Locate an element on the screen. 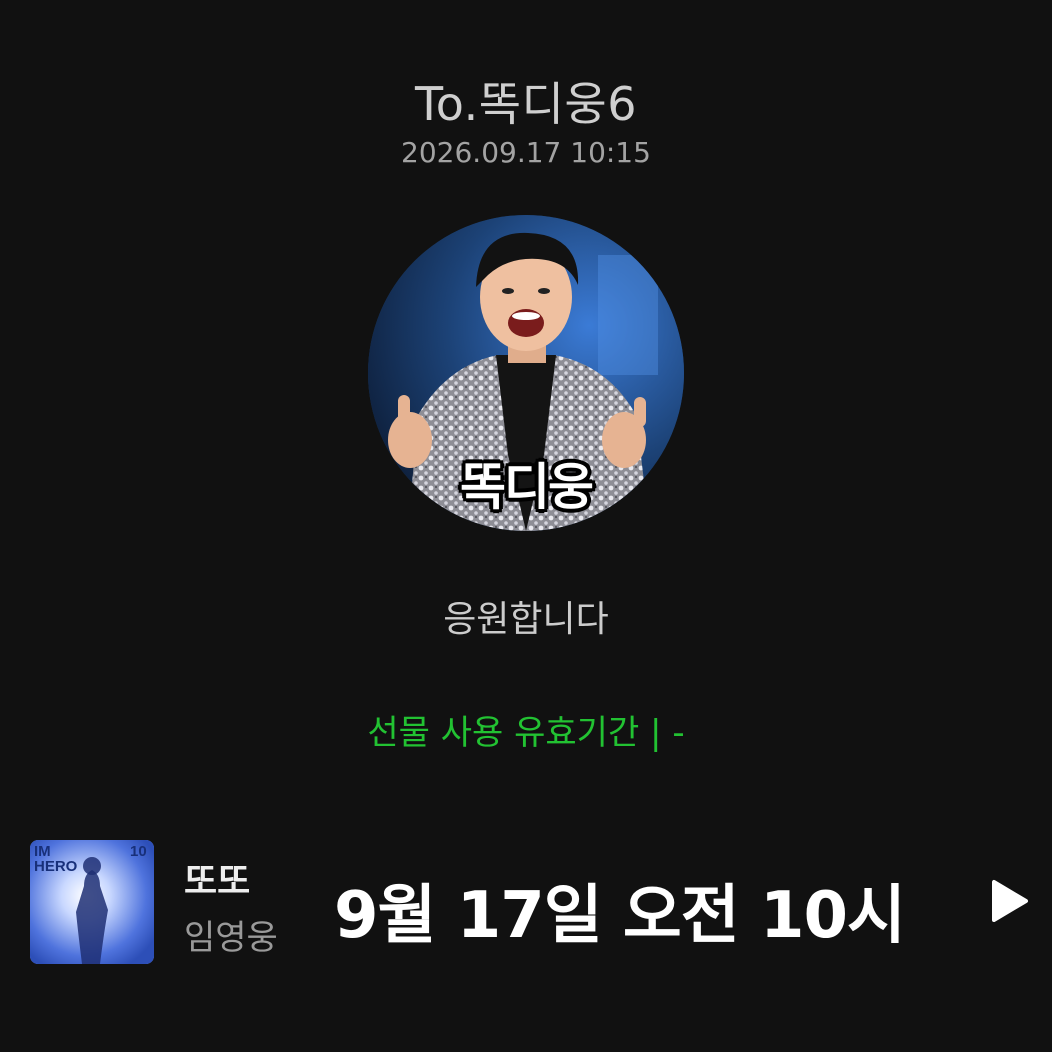 Image resolution: width=1052 pixels, height=1052 pixels. gift-message: 응원합니다 is located at coordinates (526, 619).